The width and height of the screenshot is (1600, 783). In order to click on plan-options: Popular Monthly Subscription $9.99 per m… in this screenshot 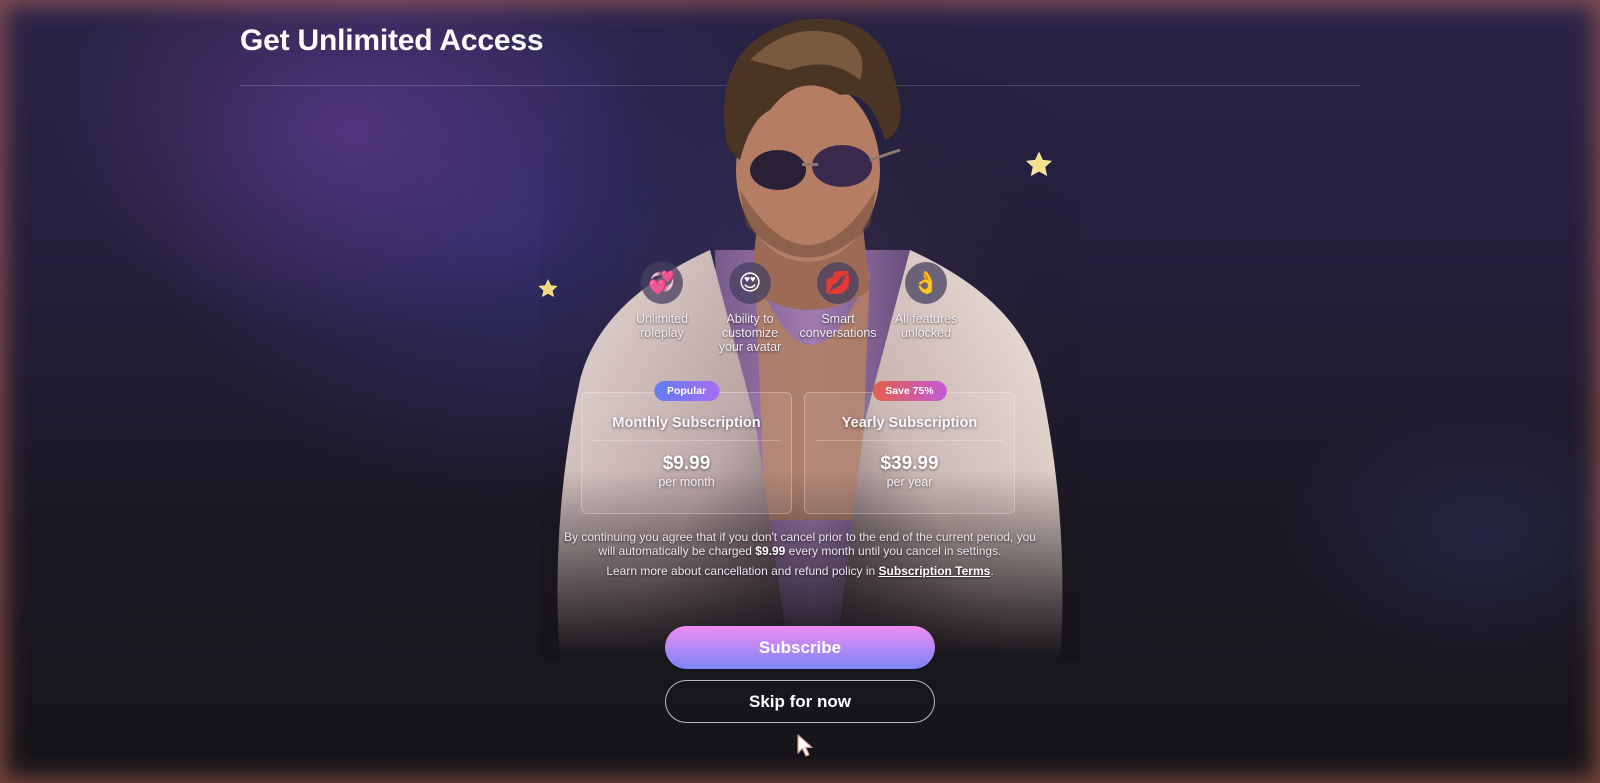, I will do `click(798, 447)`.